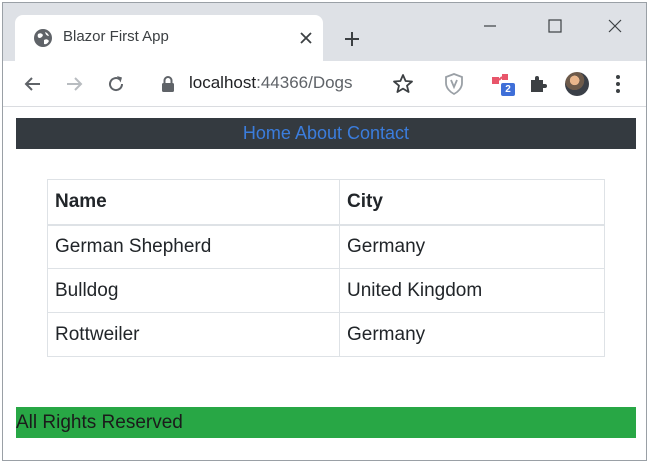  I want to click on footer-text: All Rights Reserved, so click(99, 422).